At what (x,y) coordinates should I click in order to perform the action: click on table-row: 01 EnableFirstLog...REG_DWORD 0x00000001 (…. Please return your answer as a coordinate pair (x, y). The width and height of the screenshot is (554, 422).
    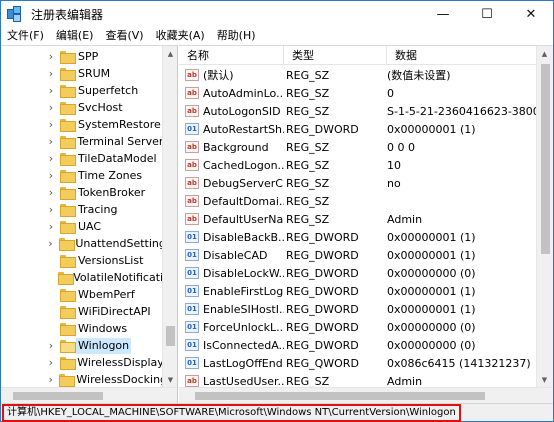
    Looking at the image, I should click on (366, 291).